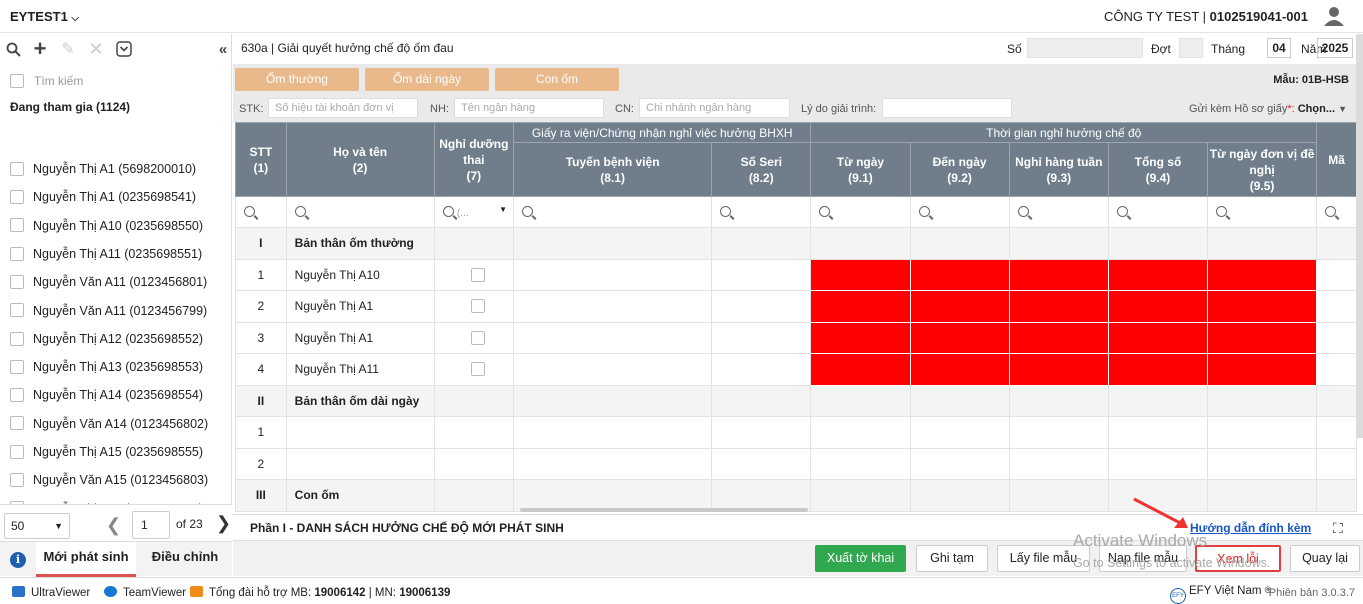 This screenshot has width=1363, height=604. What do you see at coordinates (1359, 236) in the screenshot?
I see `vertical-scrollbar` at bounding box center [1359, 236].